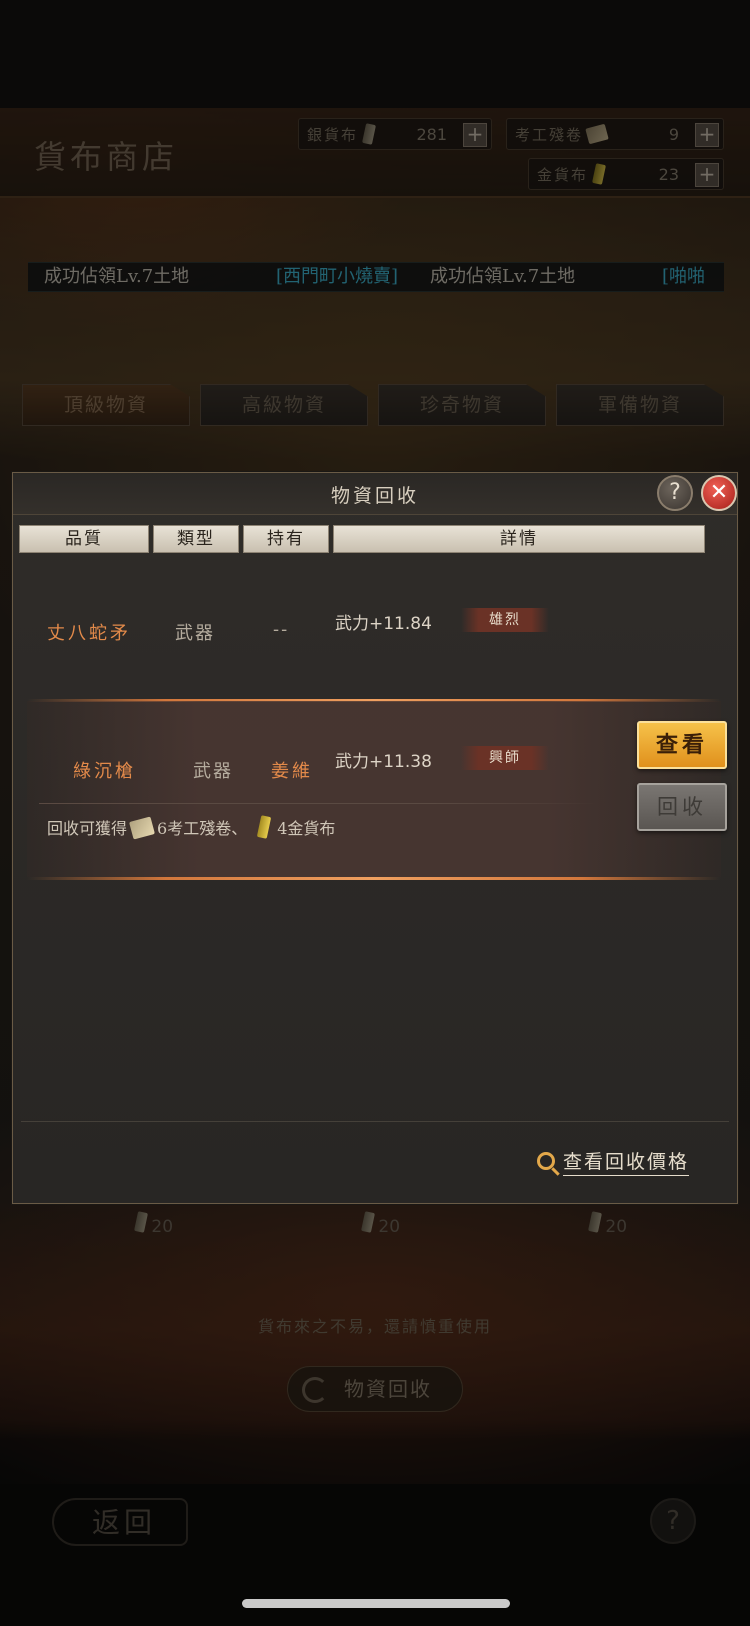  I want to click on view-button: 查看, so click(682, 745).